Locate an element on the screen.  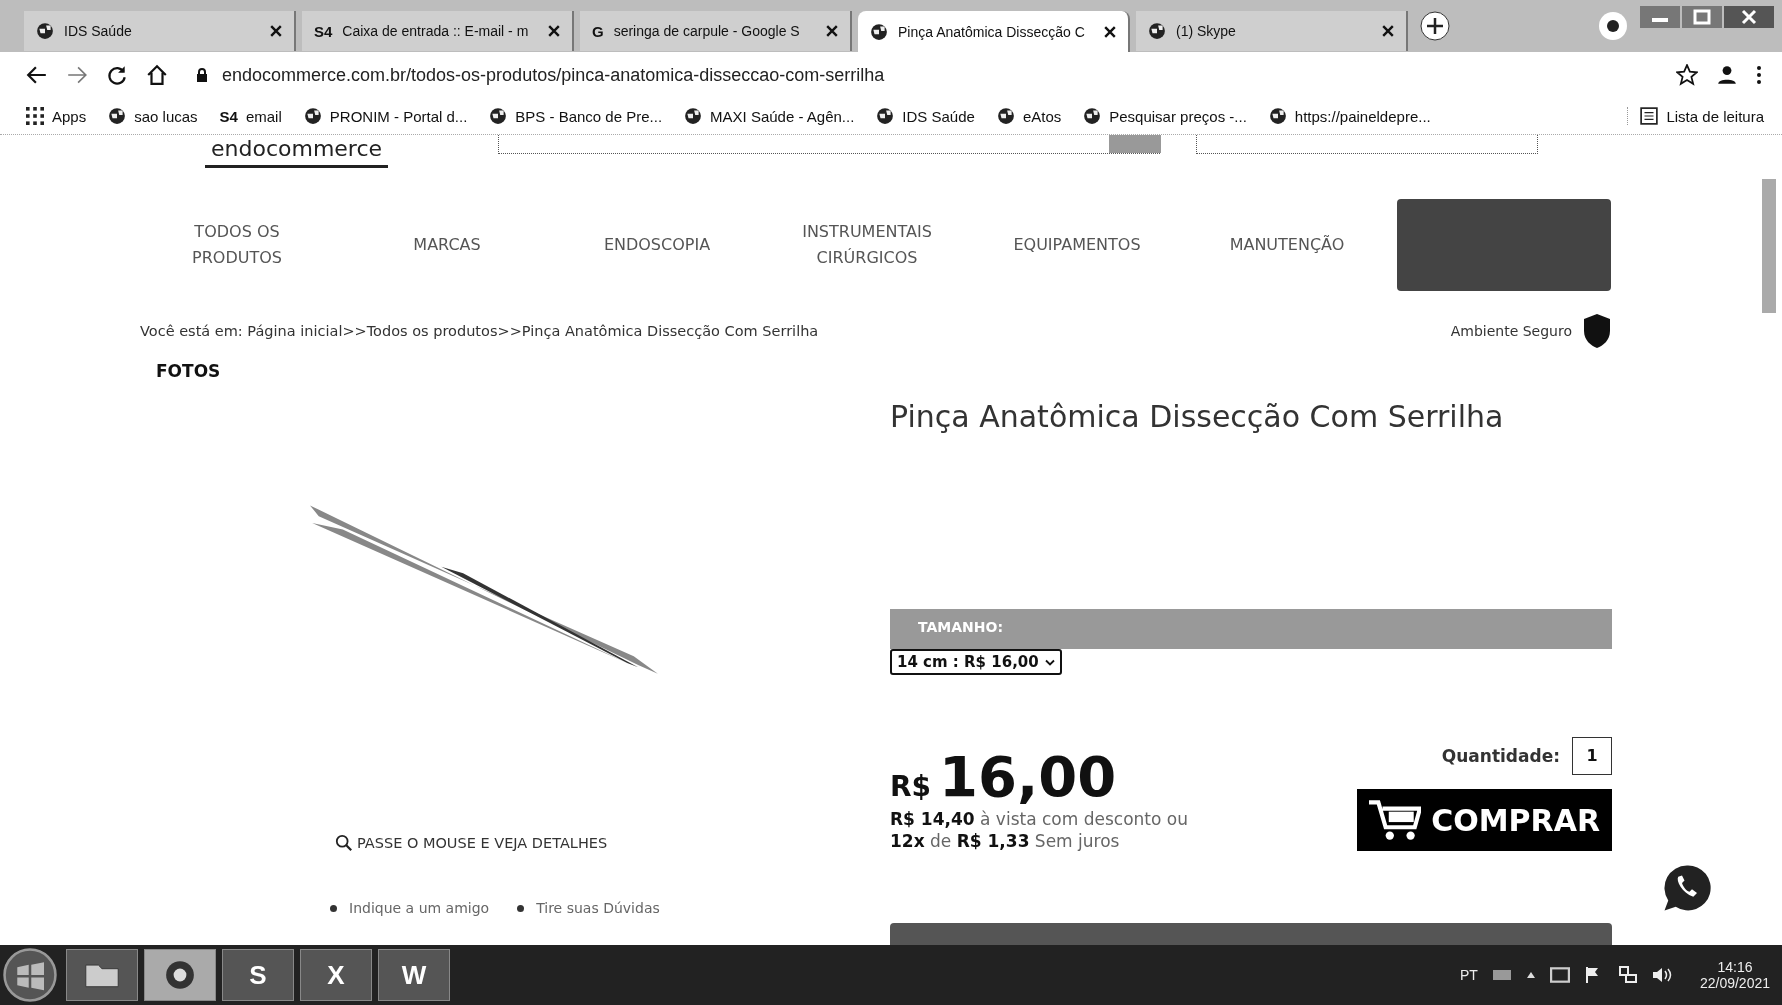
shield-icon is located at coordinates (1597, 331).